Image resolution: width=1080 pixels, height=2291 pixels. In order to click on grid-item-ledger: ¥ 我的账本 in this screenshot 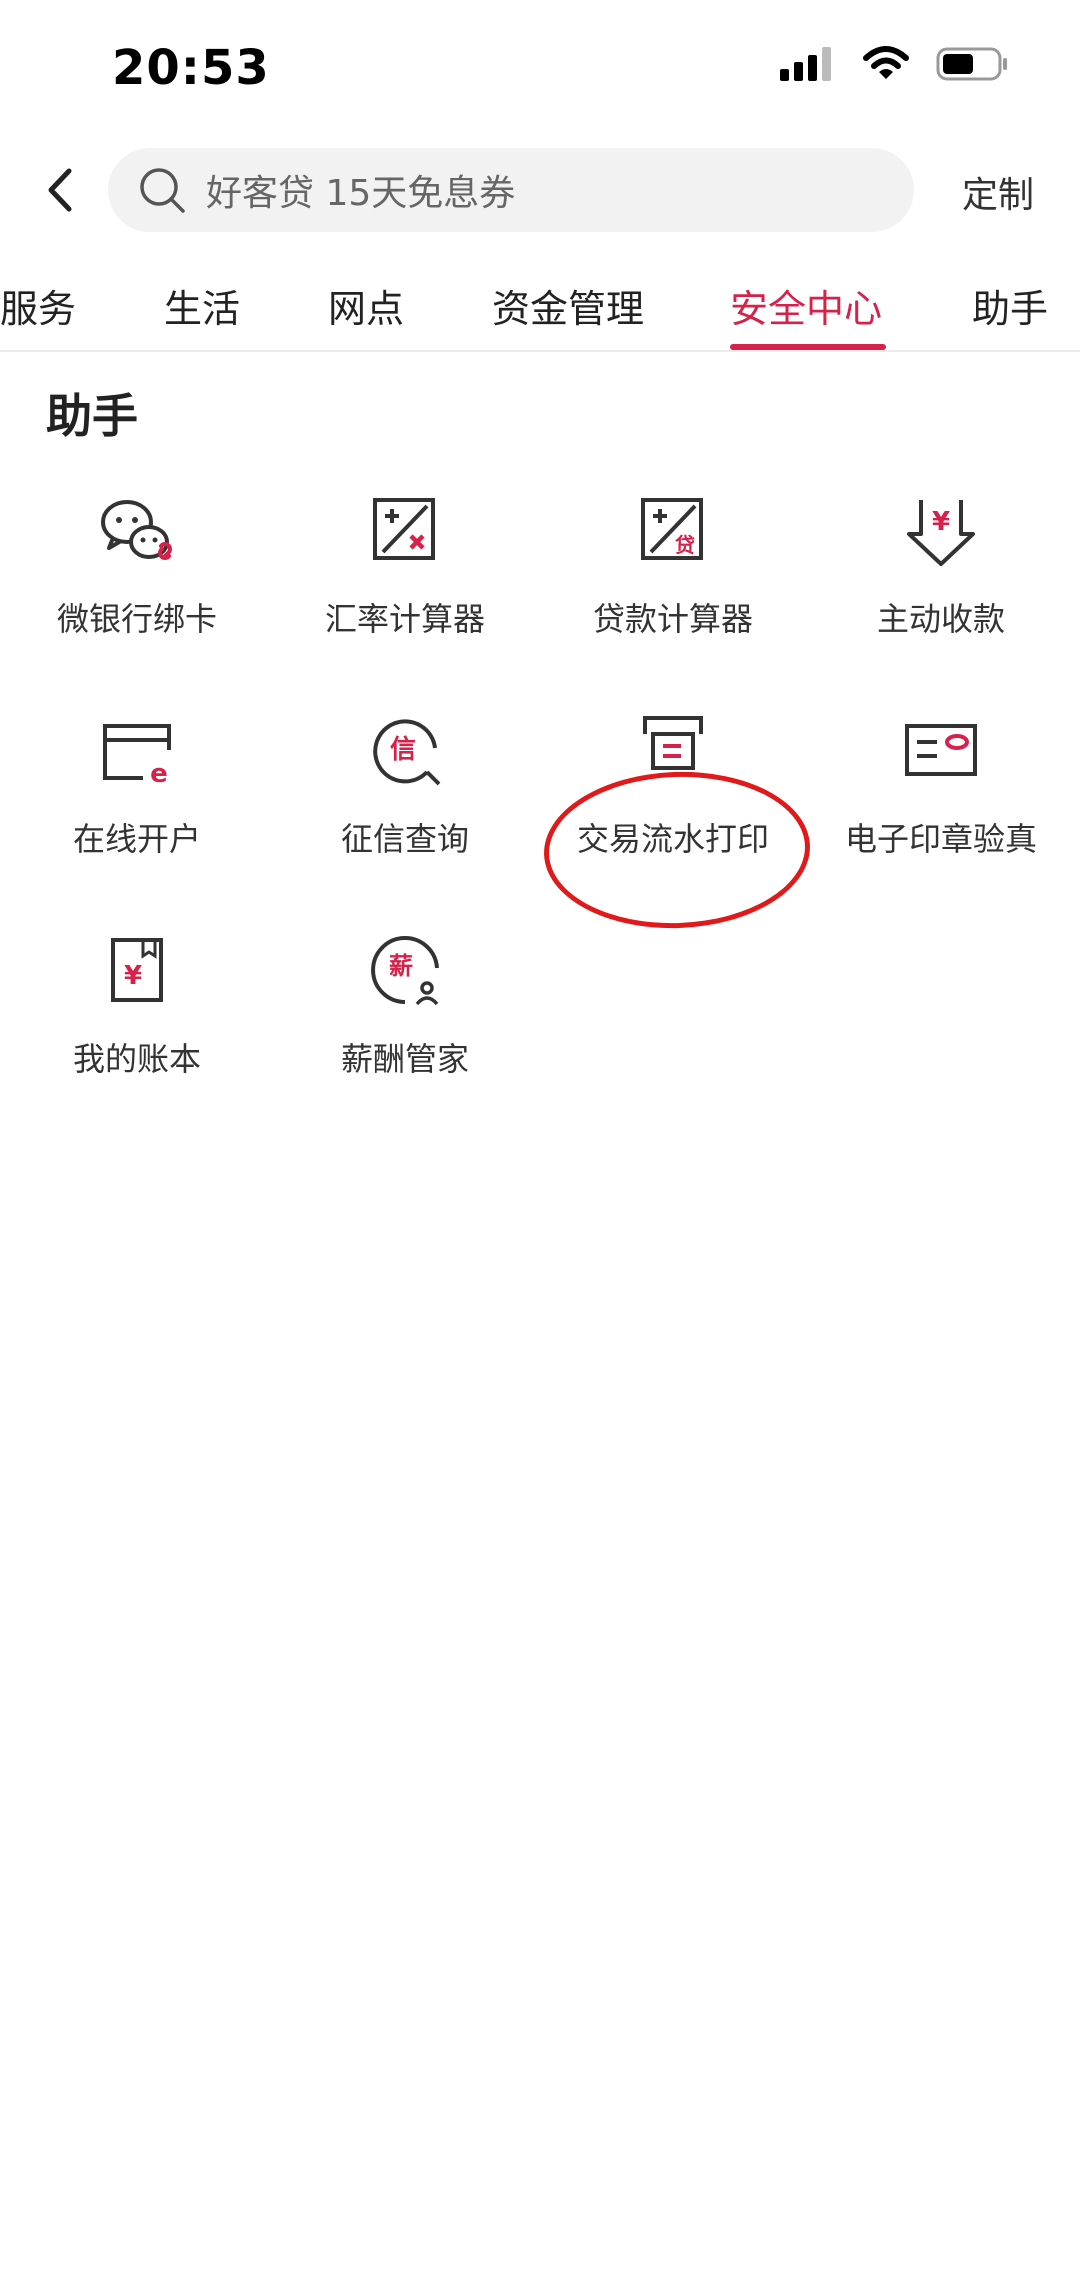, I will do `click(137, 1030)`.